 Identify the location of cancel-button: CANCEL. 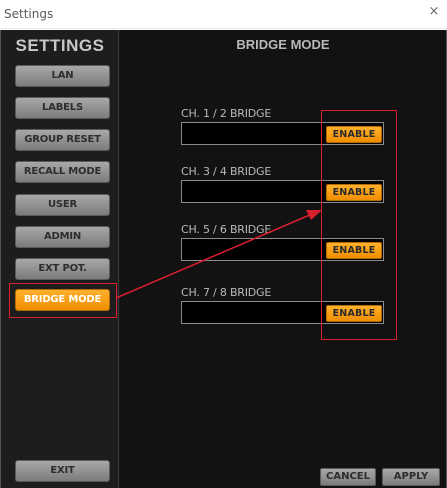
(348, 477).